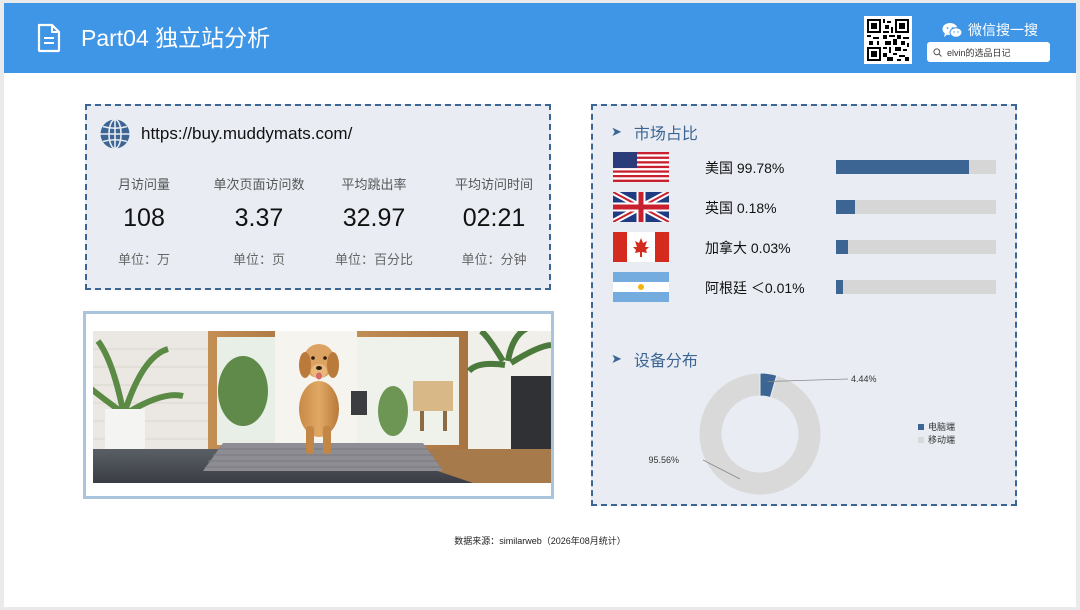 This screenshot has height=610, width=1080. I want to click on site-url: https://buy.muddymats.com/, so click(247, 133).